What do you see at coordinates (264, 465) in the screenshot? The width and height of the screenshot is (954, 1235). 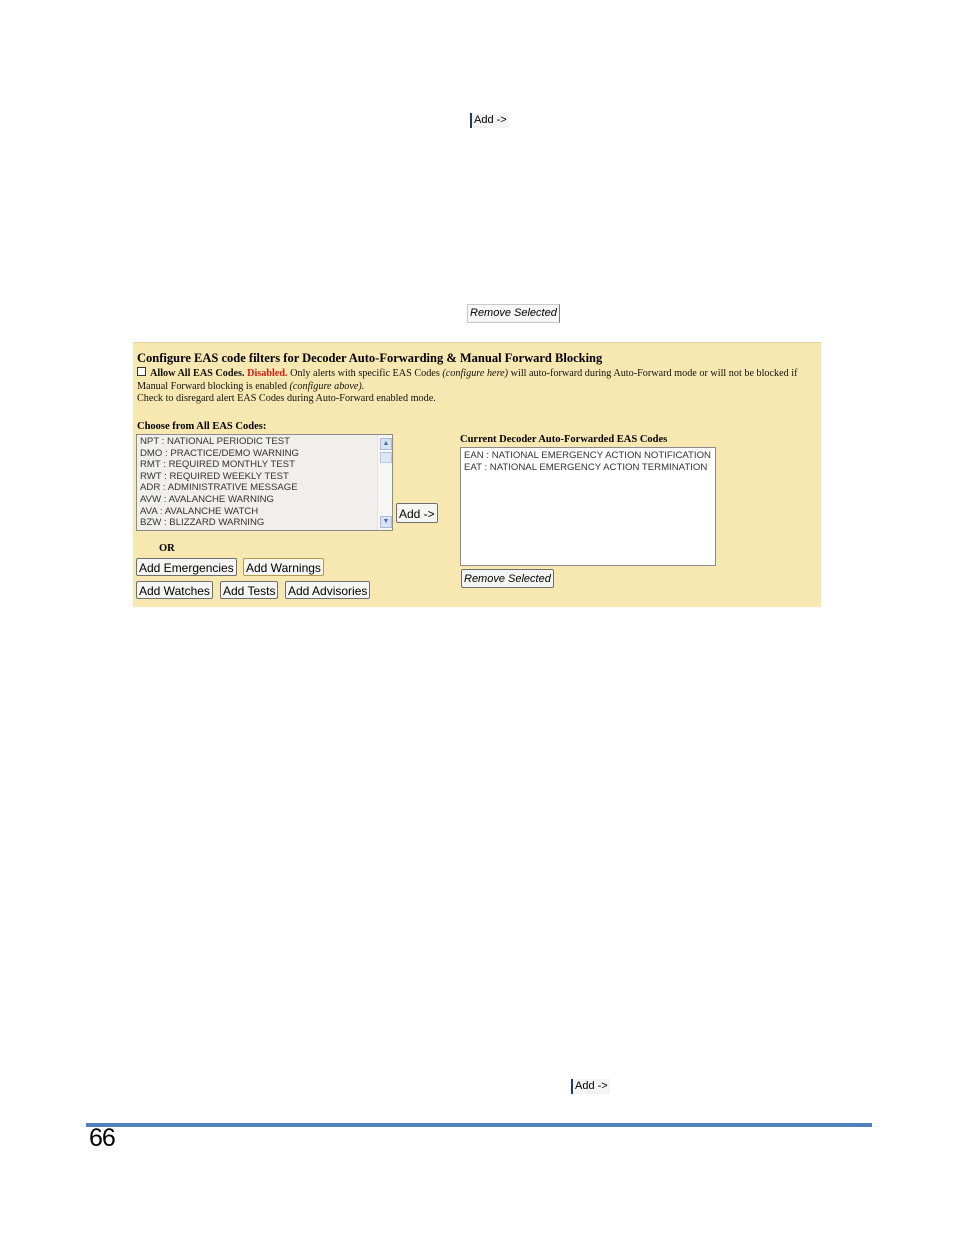 I see `list-item: RMT : REQUIRED MONTHLY TEST` at bounding box center [264, 465].